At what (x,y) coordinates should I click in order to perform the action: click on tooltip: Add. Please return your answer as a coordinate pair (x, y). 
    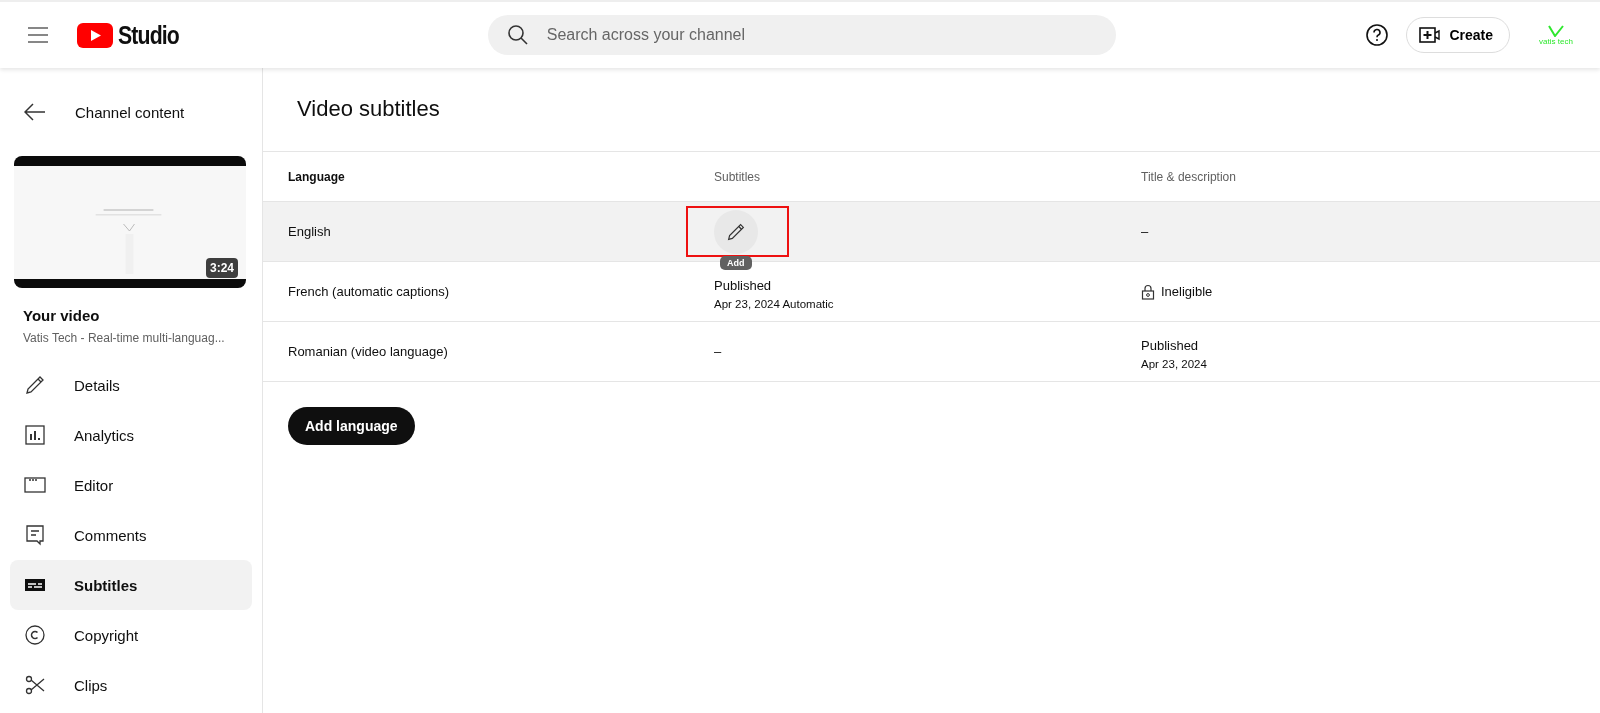
    Looking at the image, I should click on (736, 263).